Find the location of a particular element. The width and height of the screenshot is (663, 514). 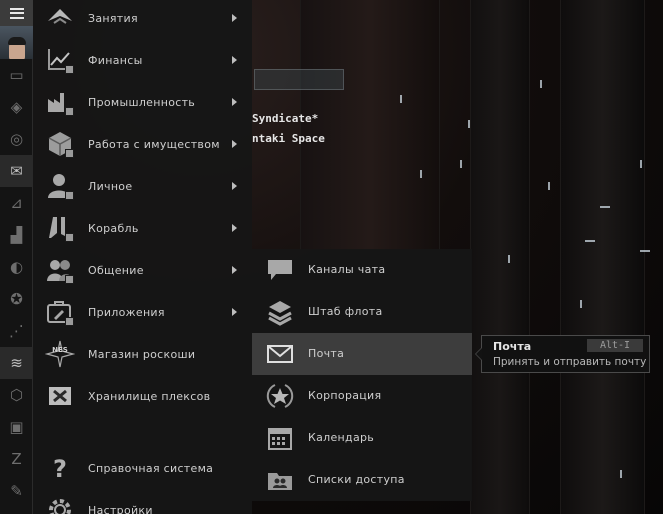

submenu-item-calendar: Календарь is located at coordinates (362, 438).